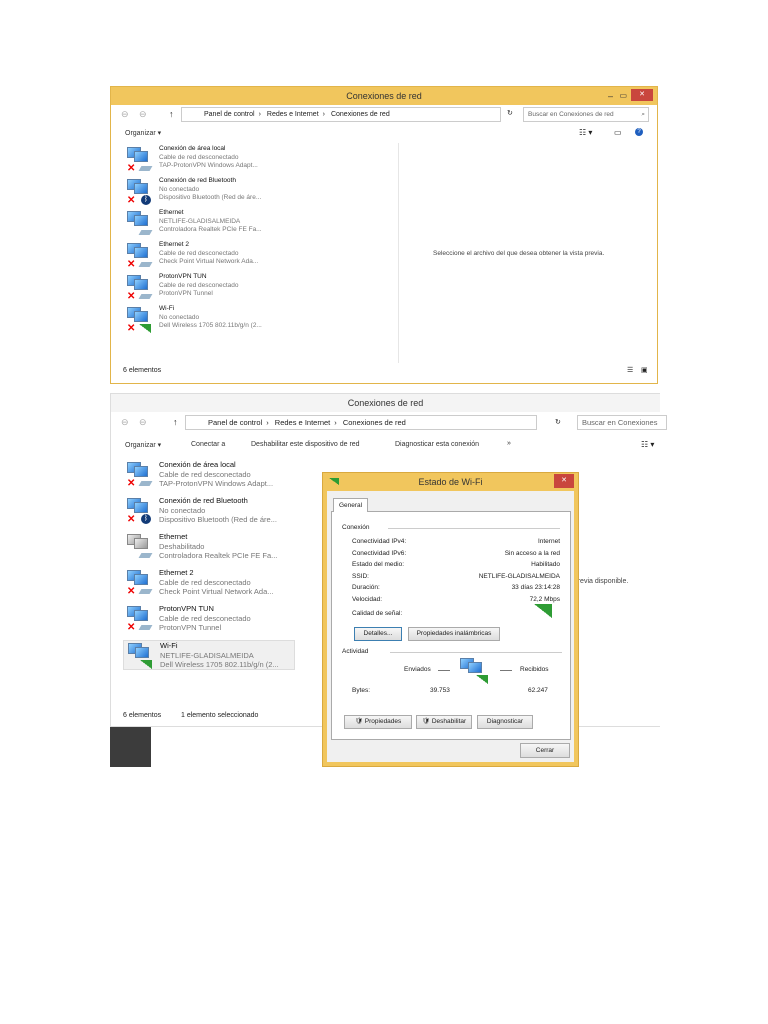 The width and height of the screenshot is (768, 1024). Describe the element at coordinates (146, 519) in the screenshot. I see `bluetooth-icon: ᛒ` at that location.